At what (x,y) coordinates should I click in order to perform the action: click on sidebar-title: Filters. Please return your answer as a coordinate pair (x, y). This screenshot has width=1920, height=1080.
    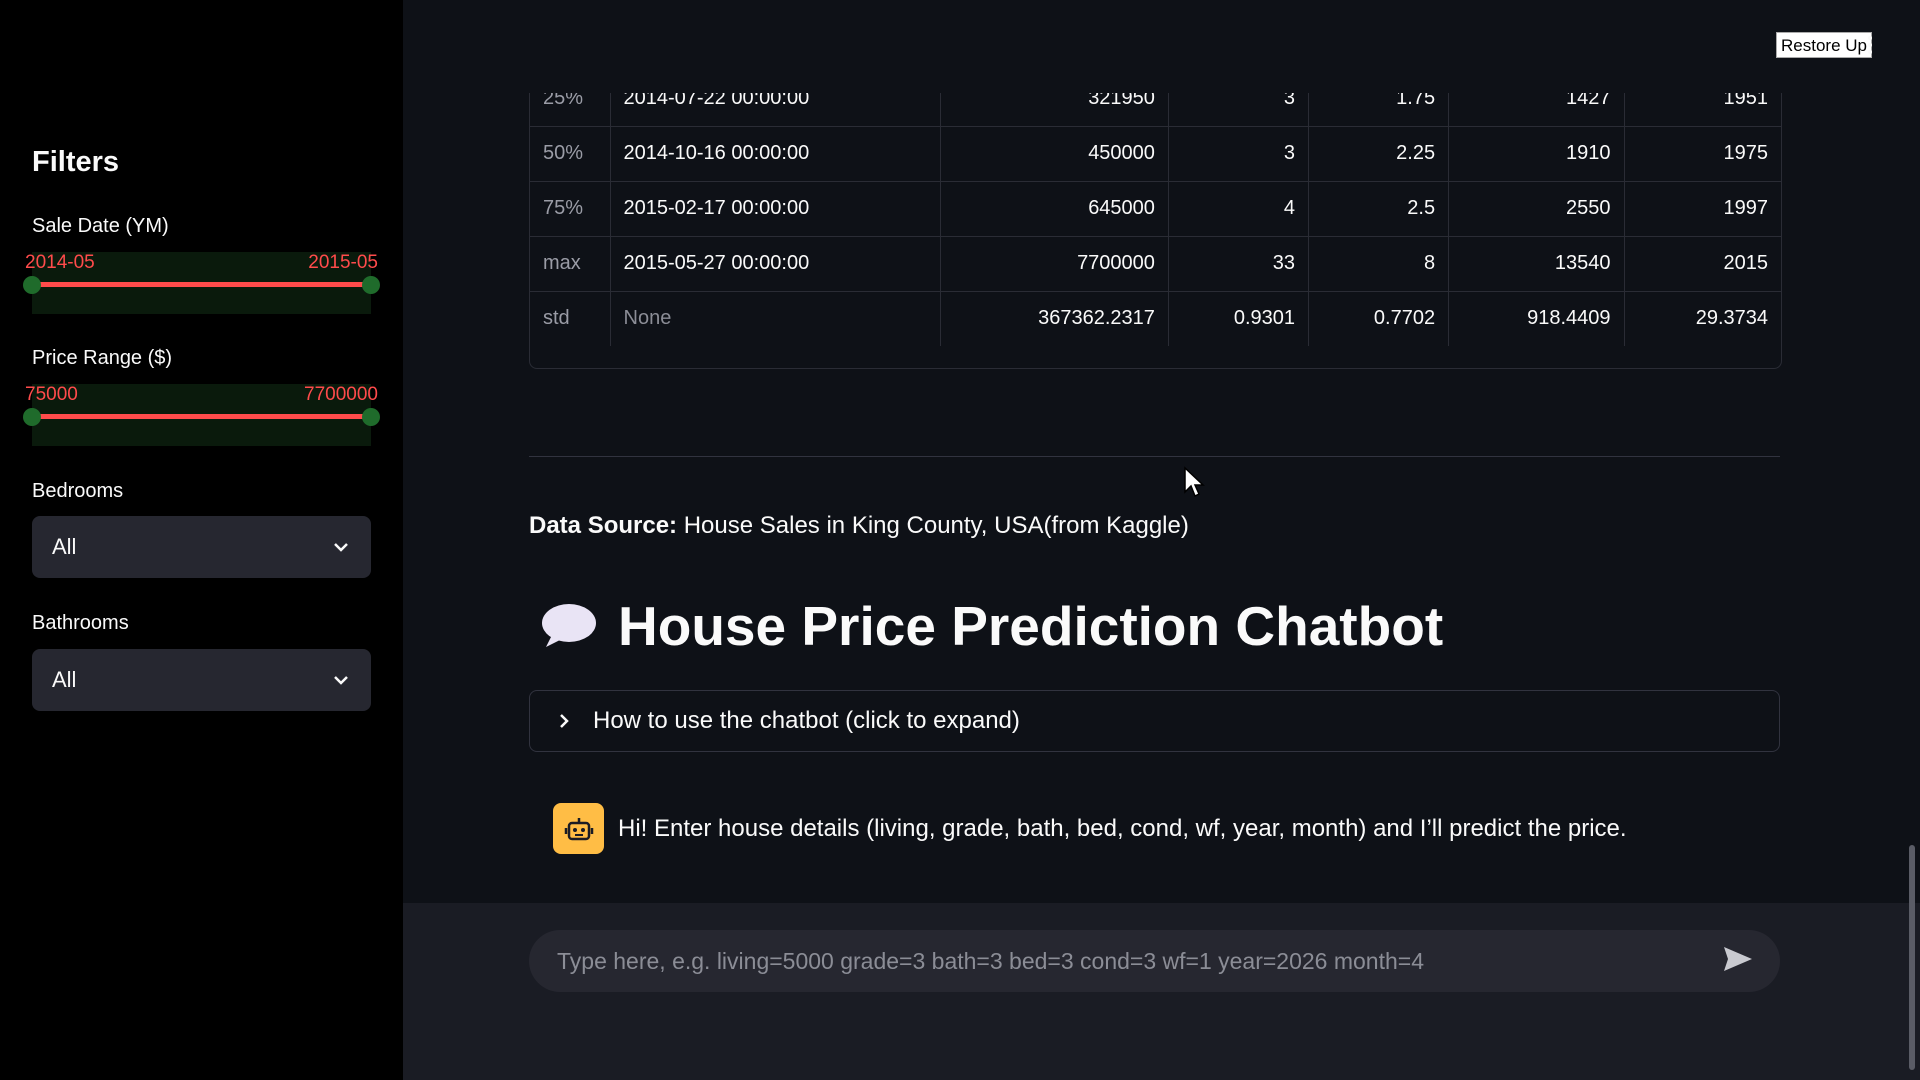
    Looking at the image, I should click on (76, 162).